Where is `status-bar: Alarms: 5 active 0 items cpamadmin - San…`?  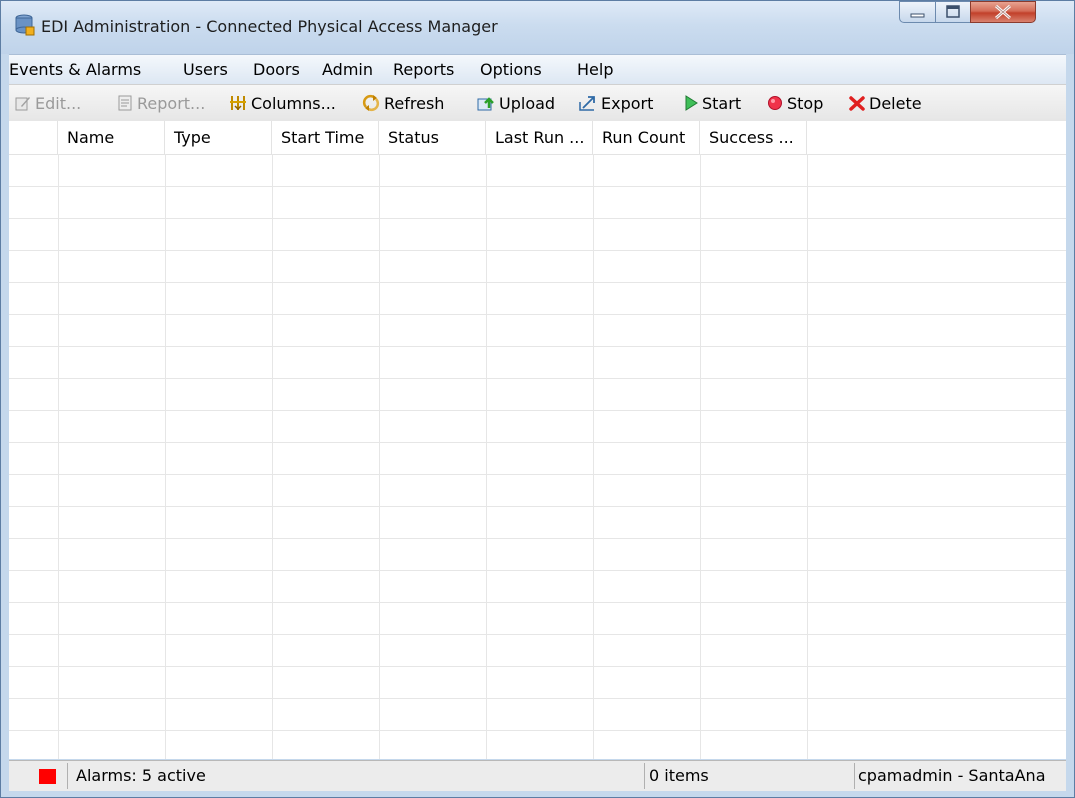 status-bar: Alarms: 5 active 0 items cpamadmin - San… is located at coordinates (537, 775).